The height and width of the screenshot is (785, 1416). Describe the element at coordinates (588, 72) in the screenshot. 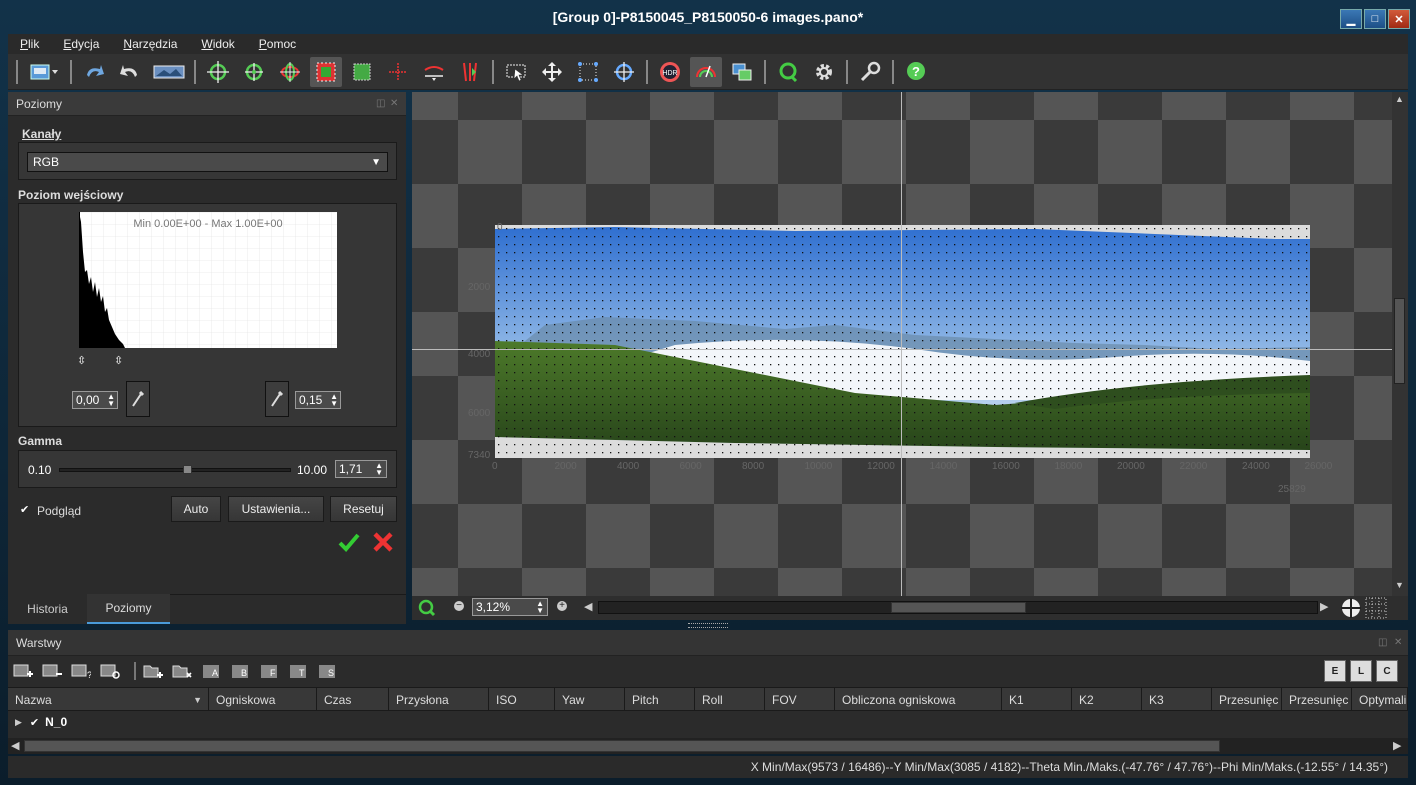

I see `grid-button` at that location.